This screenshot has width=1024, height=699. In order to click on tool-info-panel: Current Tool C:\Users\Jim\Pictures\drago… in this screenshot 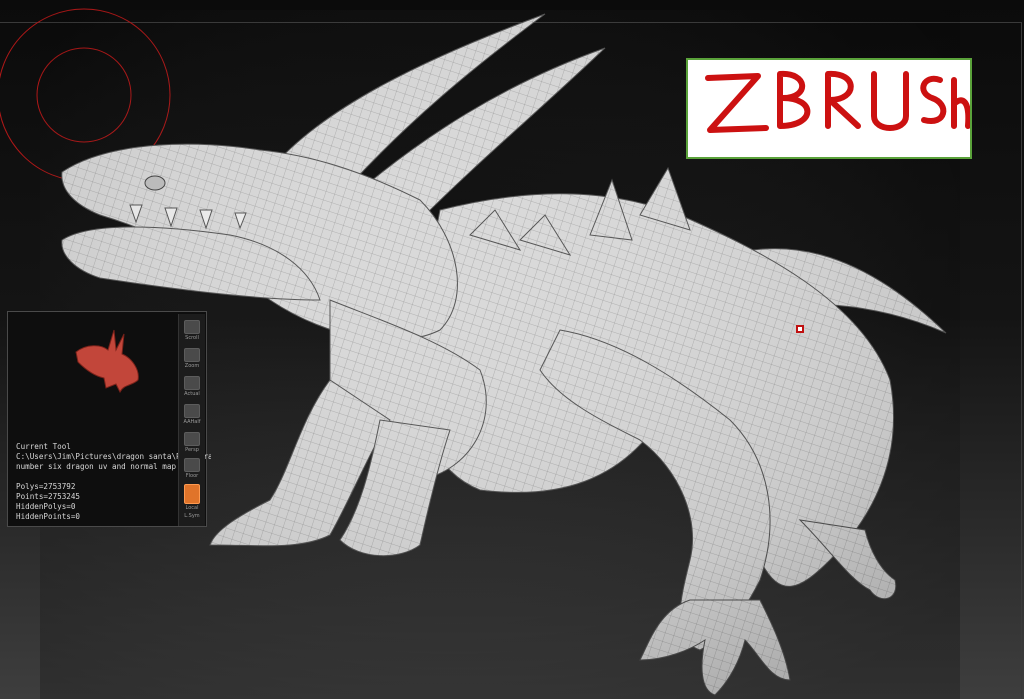, I will do `click(109, 419)`.